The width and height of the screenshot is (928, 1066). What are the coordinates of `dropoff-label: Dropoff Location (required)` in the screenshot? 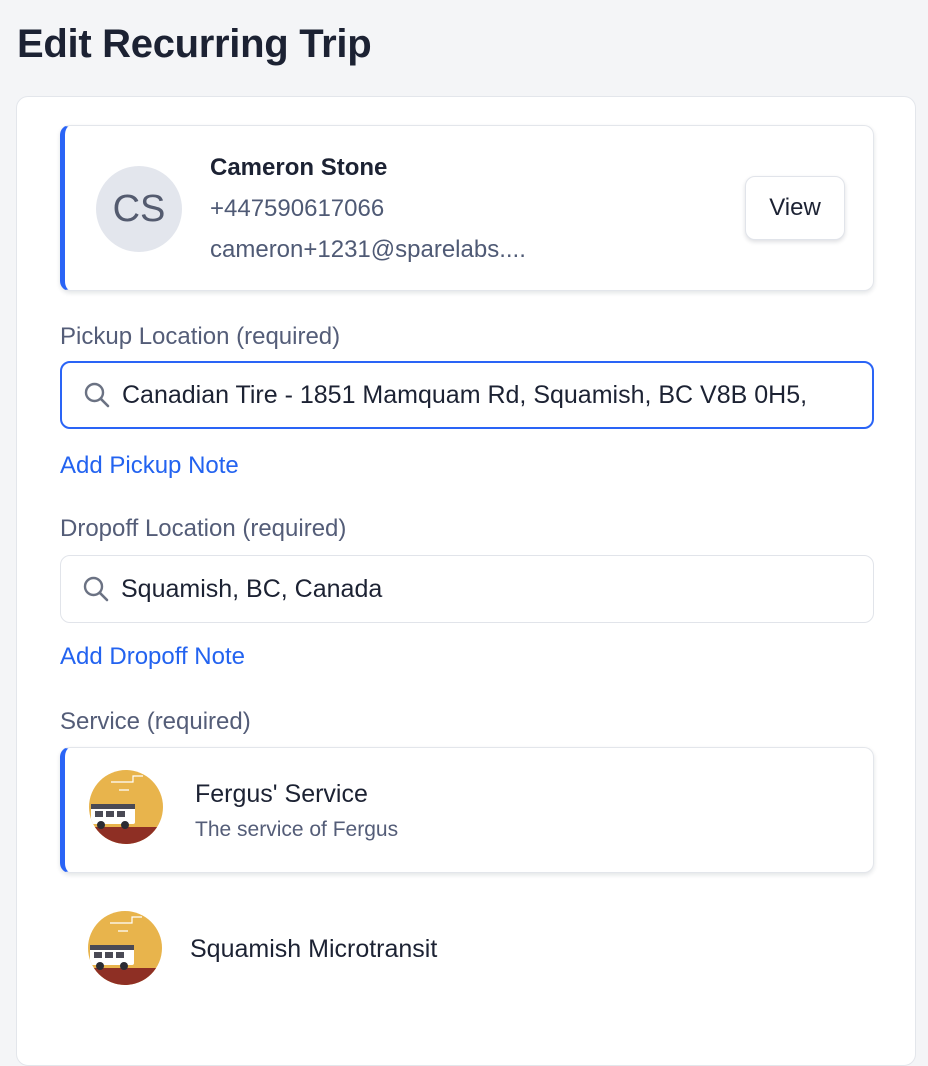 It's located at (203, 528).